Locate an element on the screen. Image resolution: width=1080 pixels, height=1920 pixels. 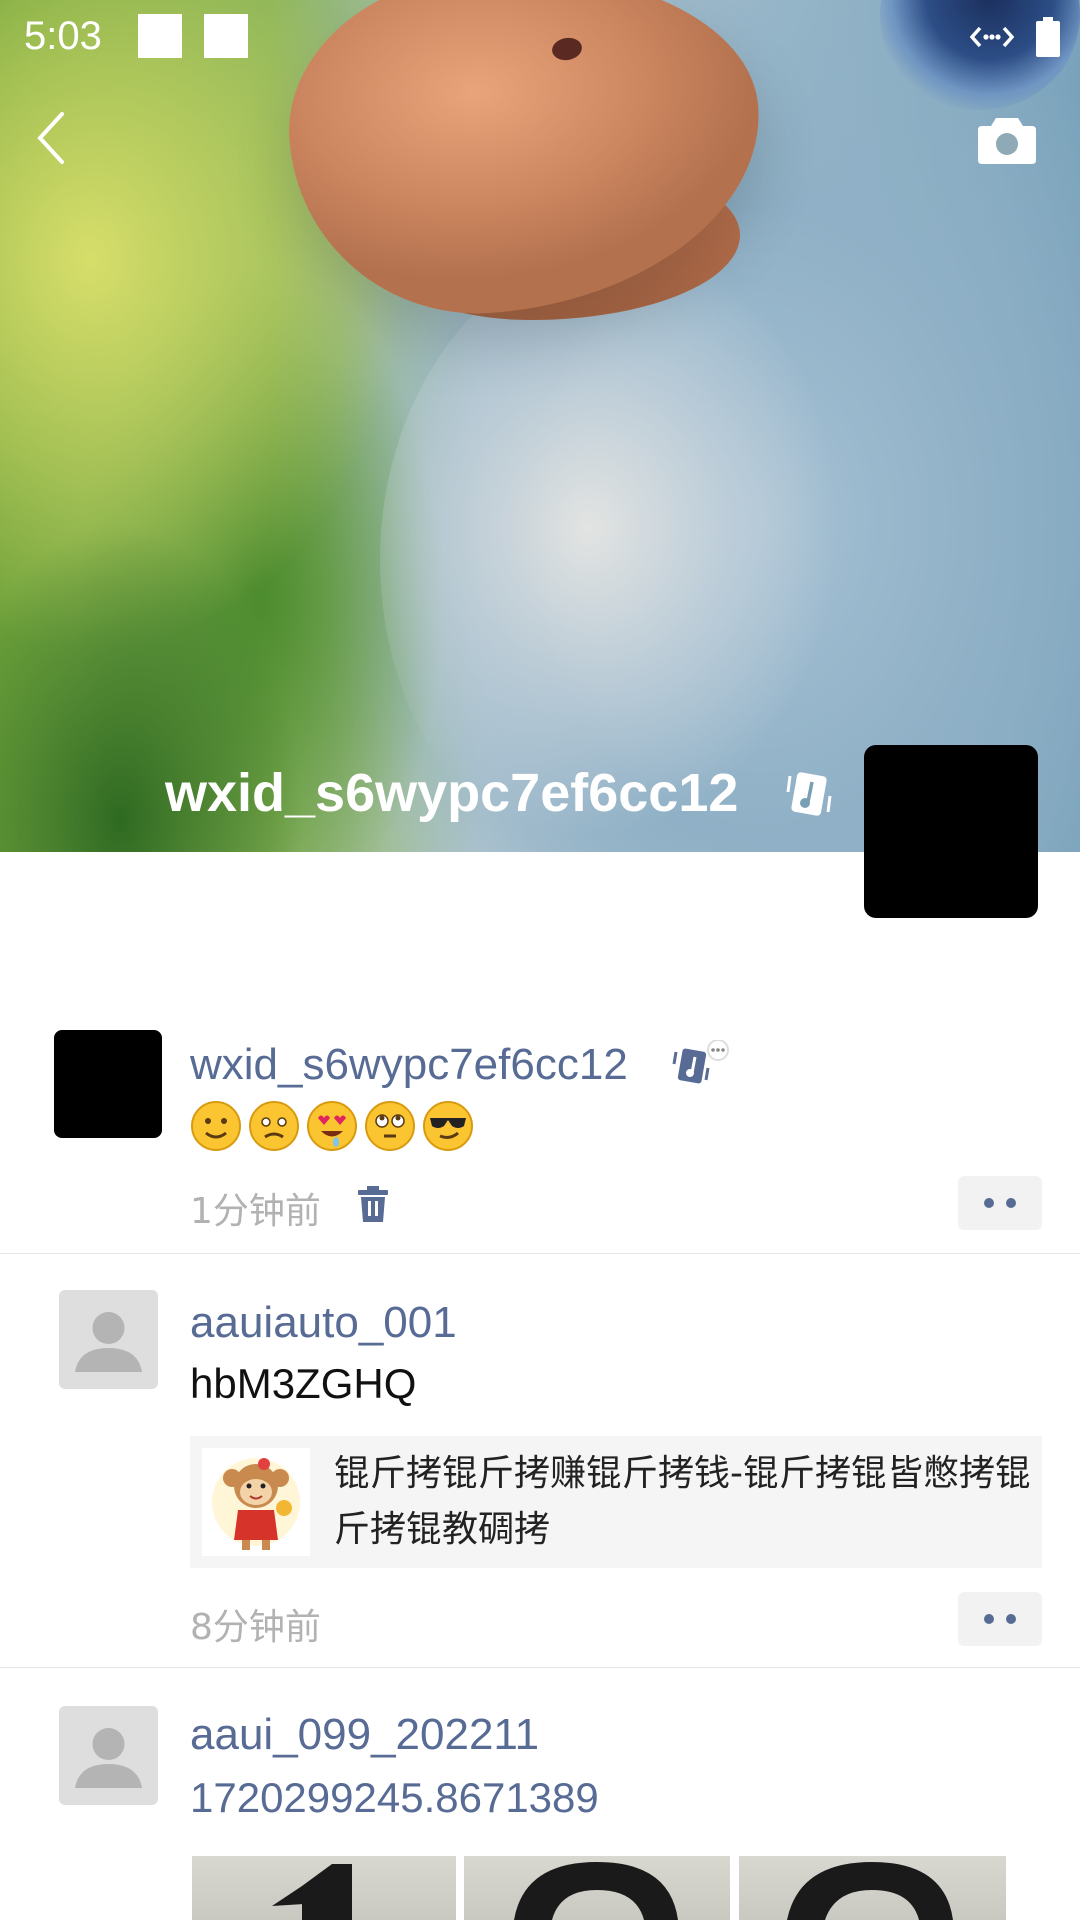
emoji-row is located at coordinates (332, 1126).